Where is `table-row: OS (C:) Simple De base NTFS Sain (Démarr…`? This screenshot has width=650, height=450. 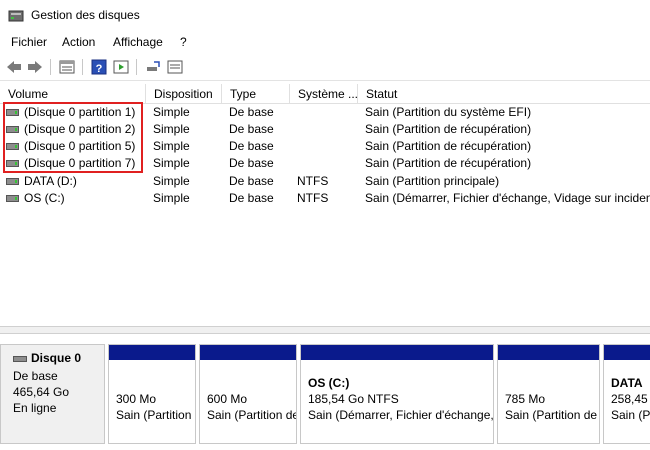 table-row: OS (C:) Simple De base NTFS Sain (Démarr… is located at coordinates (325, 198).